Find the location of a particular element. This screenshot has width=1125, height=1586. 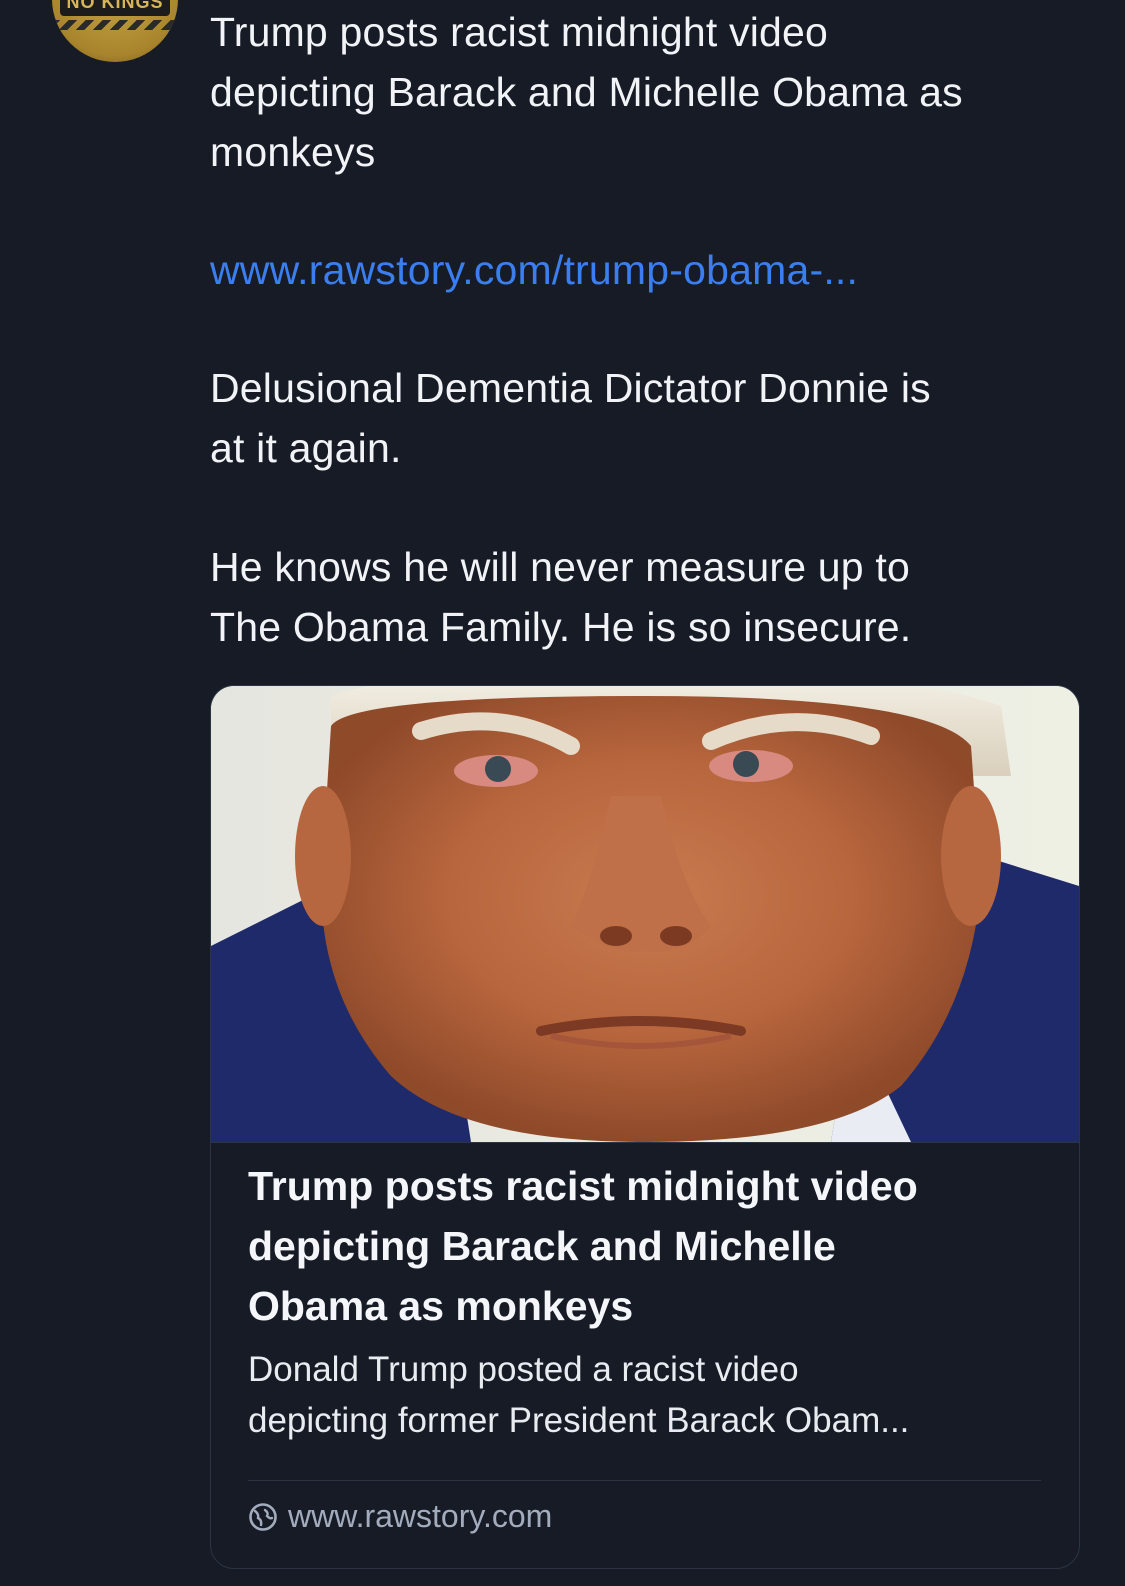

post-title-line: Trump posts racist midnight video is located at coordinates (519, 32).